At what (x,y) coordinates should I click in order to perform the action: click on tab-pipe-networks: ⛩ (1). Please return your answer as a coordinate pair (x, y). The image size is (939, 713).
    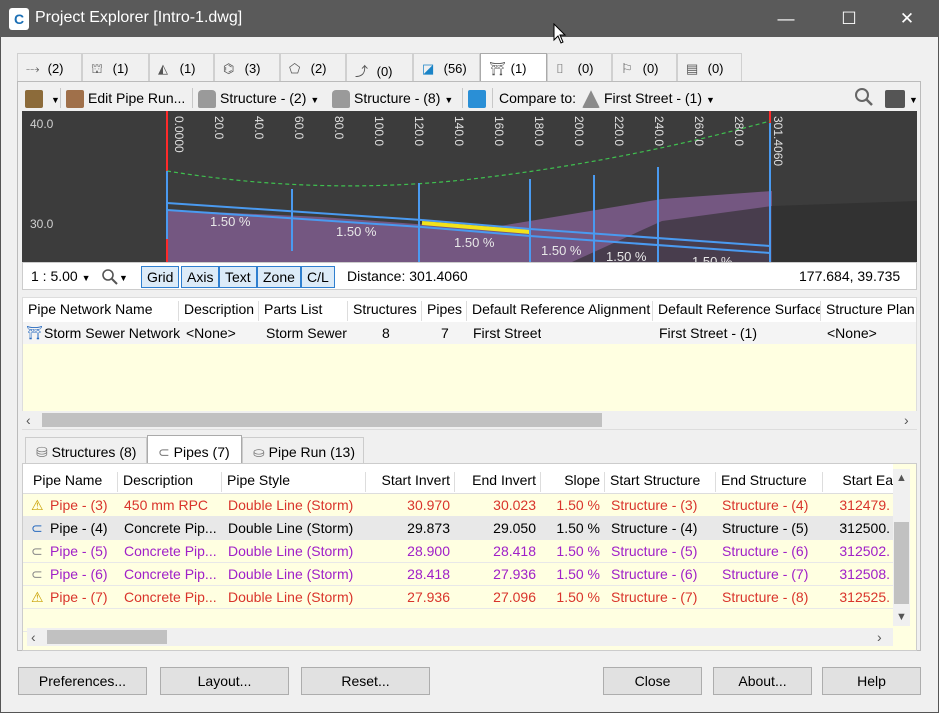
    Looking at the image, I should click on (513, 68).